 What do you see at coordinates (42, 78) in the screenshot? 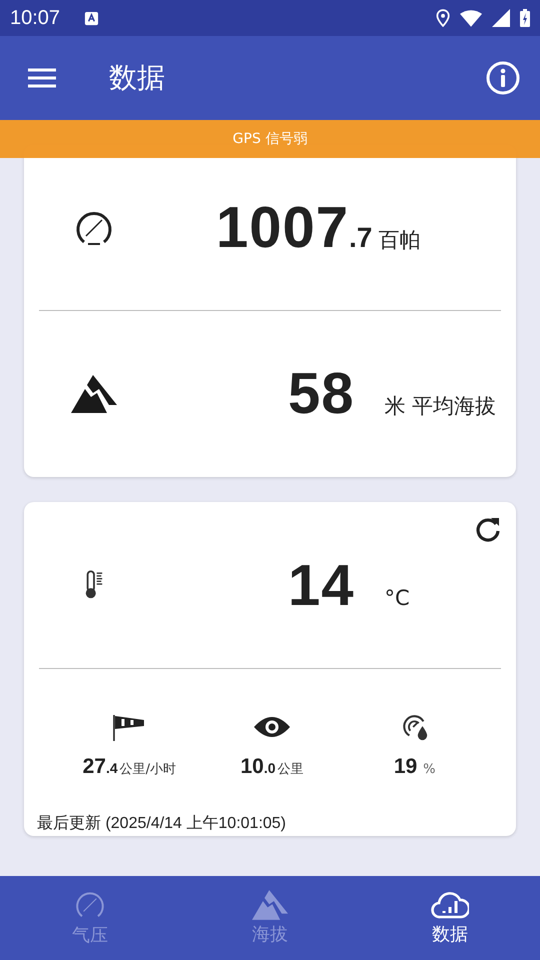
I see `menu-icon` at bounding box center [42, 78].